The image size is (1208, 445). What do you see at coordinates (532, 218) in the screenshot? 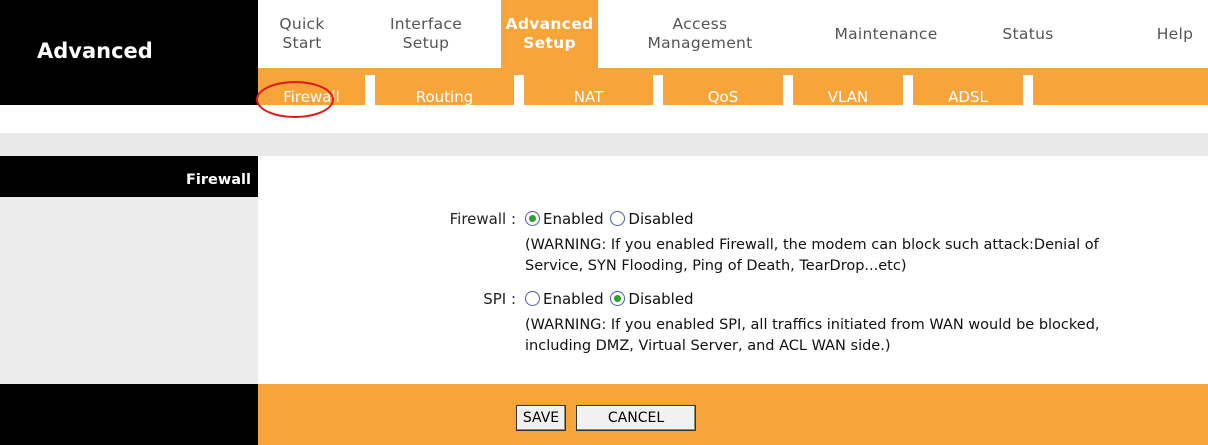
I see `firewall-enabled-radio` at bounding box center [532, 218].